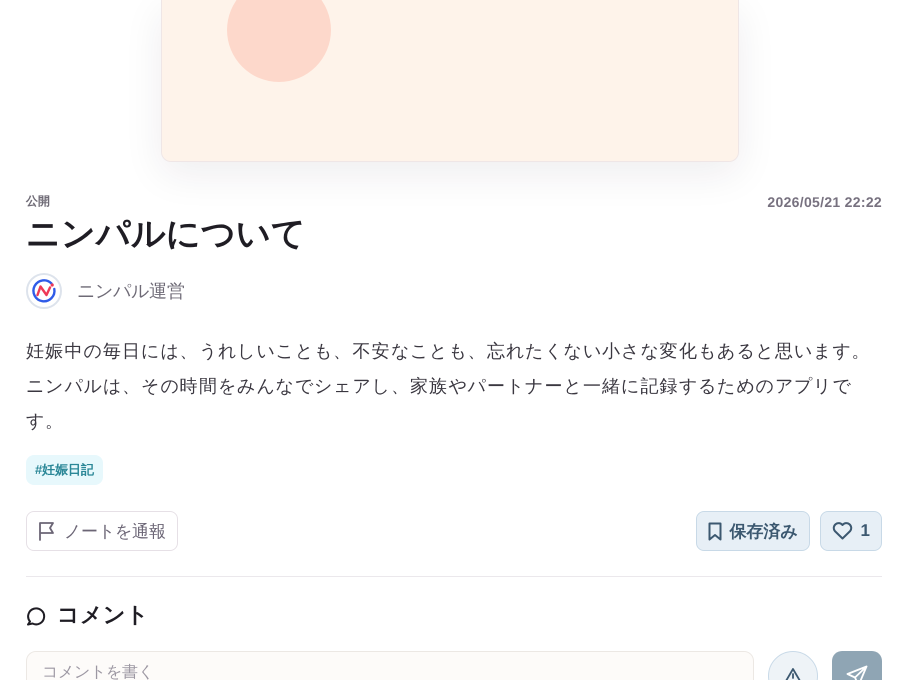  What do you see at coordinates (102, 531) in the screenshot?
I see `report-button: ノートを通報` at bounding box center [102, 531].